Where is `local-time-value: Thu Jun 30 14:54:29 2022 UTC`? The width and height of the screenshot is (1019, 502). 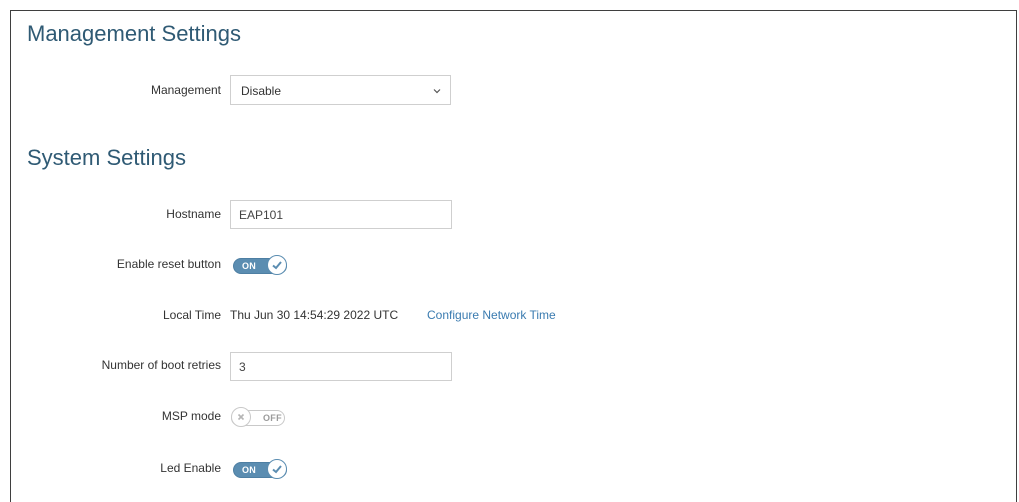
local-time-value: Thu Jun 30 14:54:29 2022 UTC is located at coordinates (314, 315).